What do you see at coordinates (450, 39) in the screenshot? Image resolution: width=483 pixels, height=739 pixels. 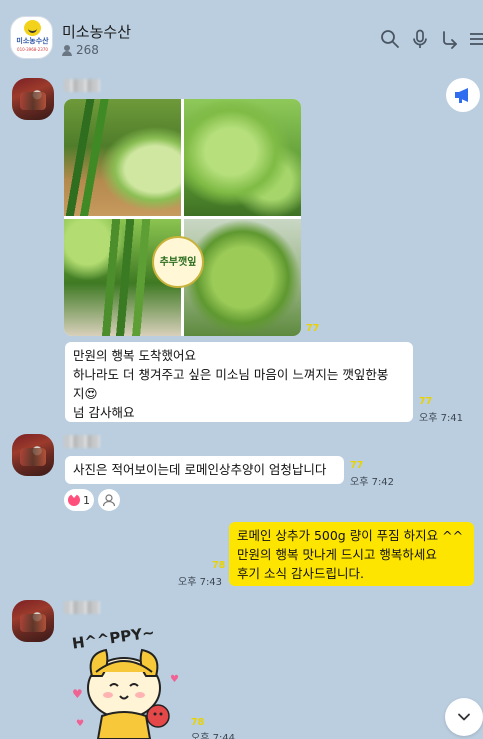 I see `share-icon` at bounding box center [450, 39].